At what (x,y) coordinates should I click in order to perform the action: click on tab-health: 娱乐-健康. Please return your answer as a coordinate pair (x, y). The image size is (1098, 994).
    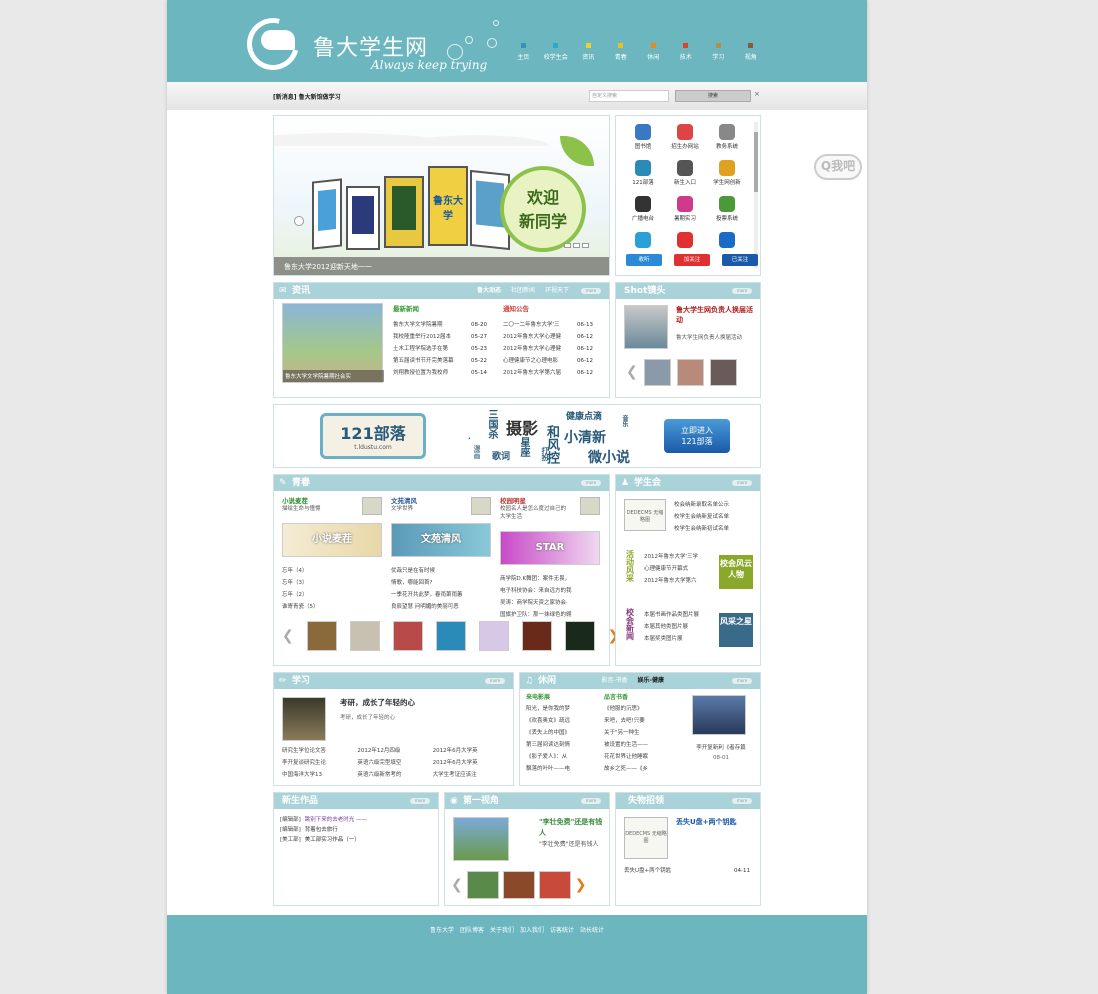
    Looking at the image, I should click on (651, 681).